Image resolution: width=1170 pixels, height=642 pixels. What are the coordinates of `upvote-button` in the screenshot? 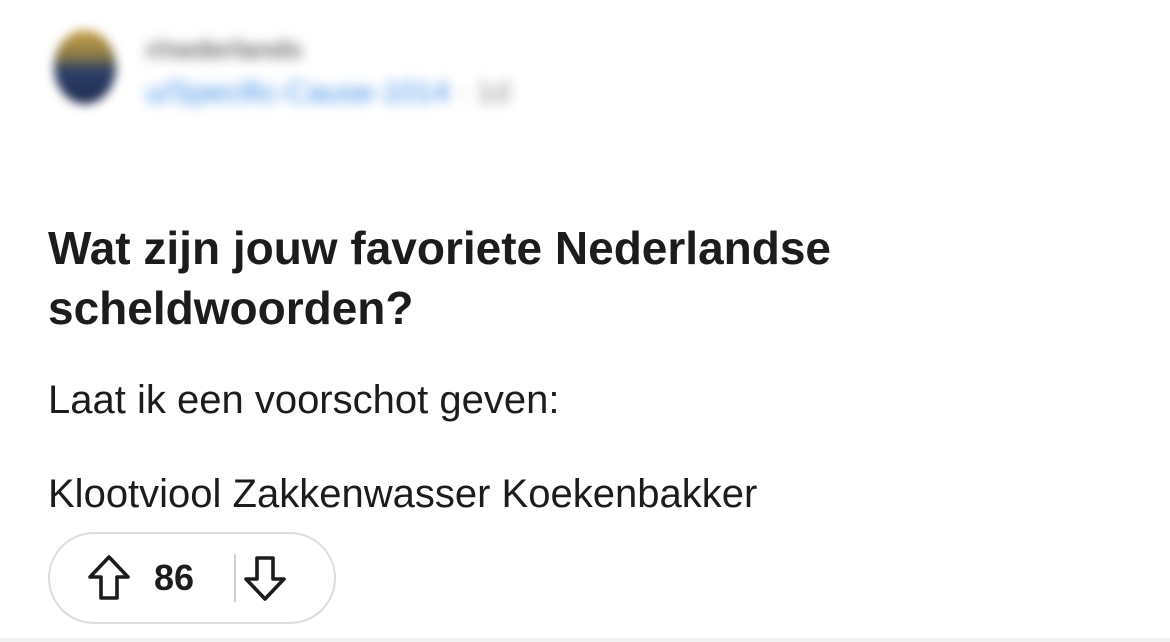 It's located at (109, 578).